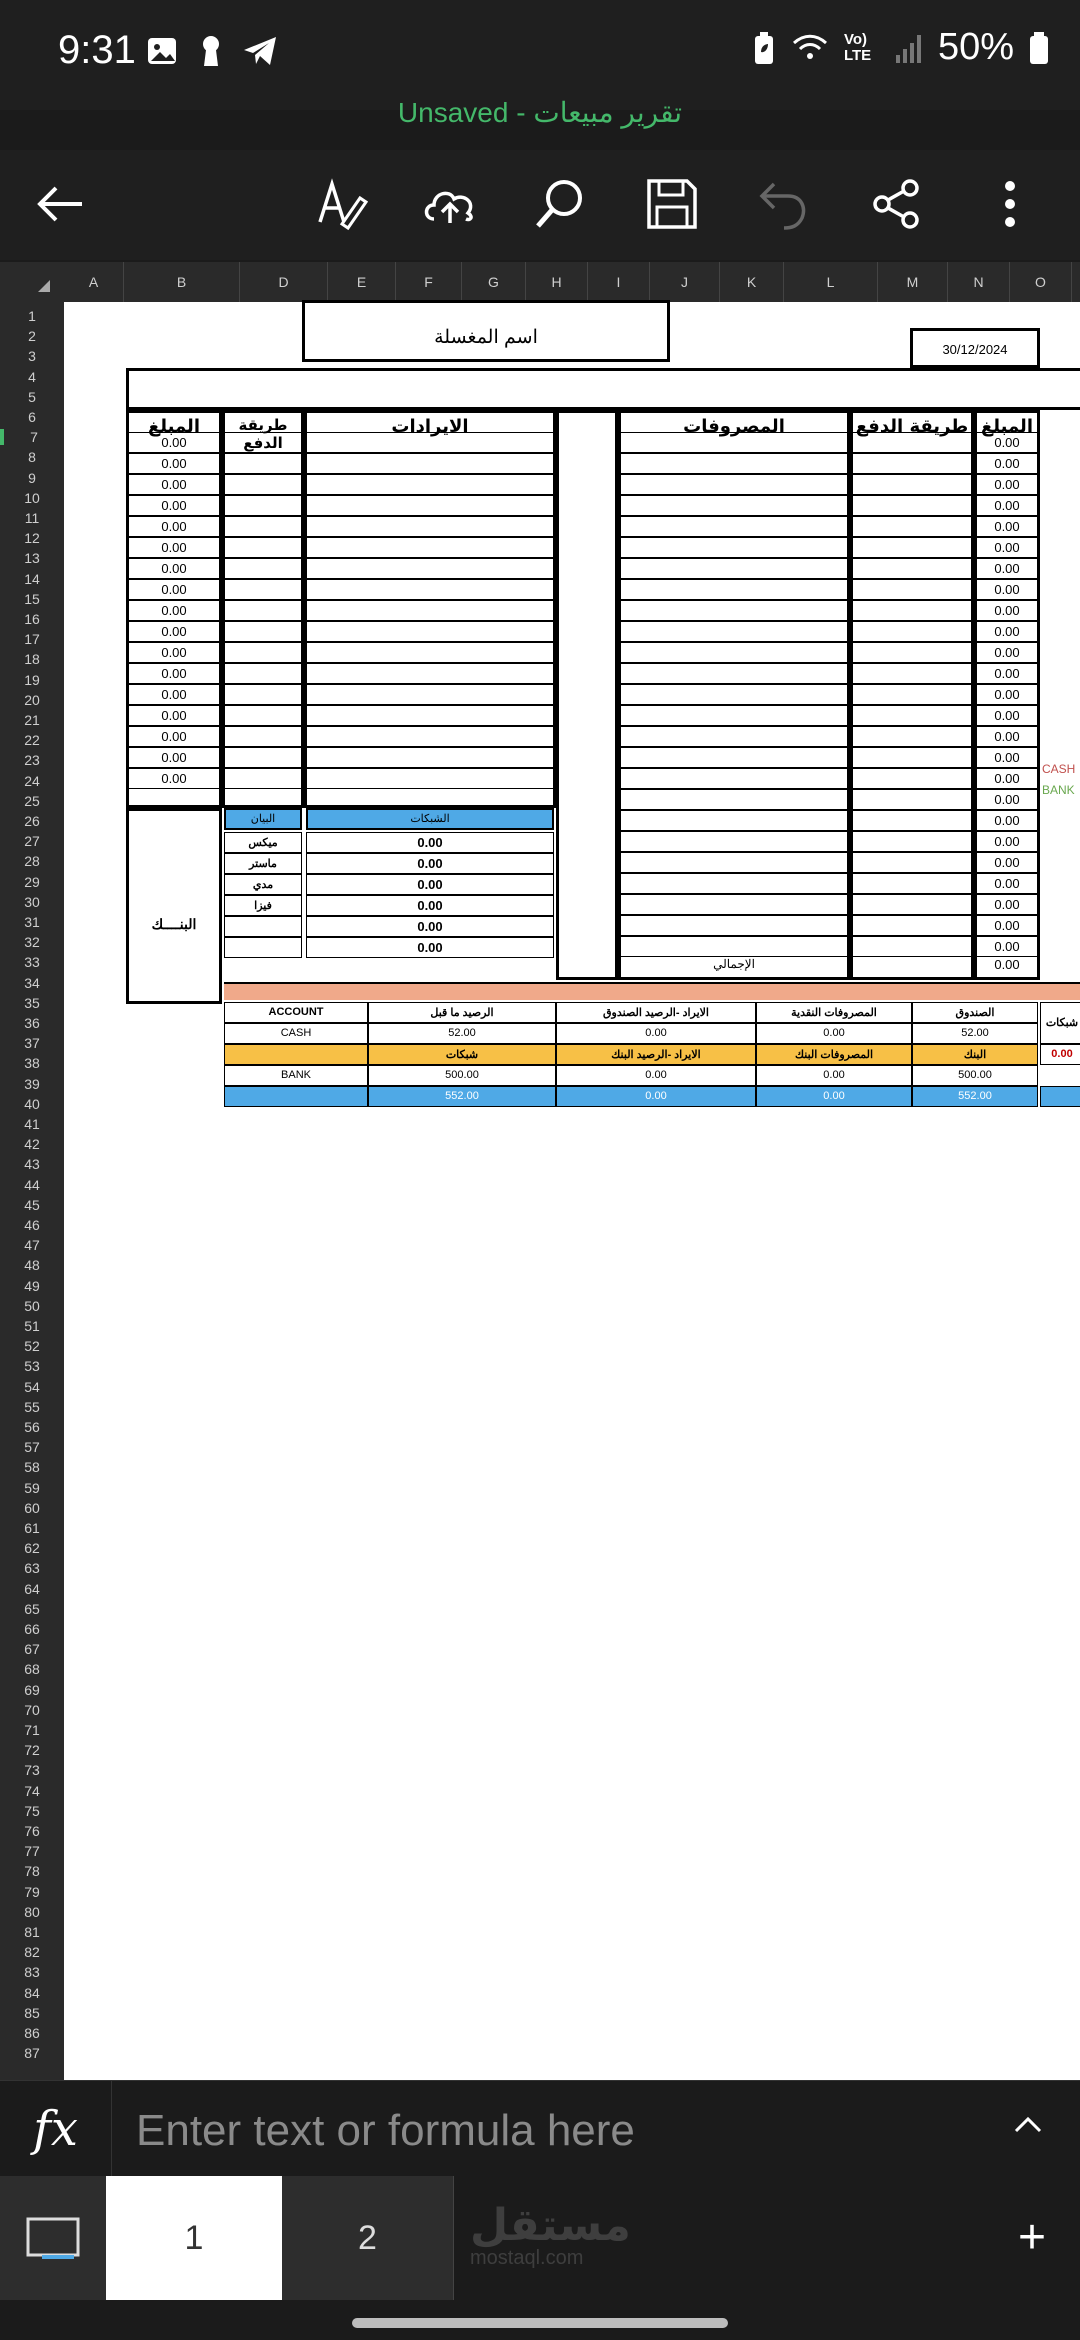 Image resolution: width=1080 pixels, height=2340 pixels. What do you see at coordinates (32, 1185) in the screenshot?
I see `row-header: 44` at bounding box center [32, 1185].